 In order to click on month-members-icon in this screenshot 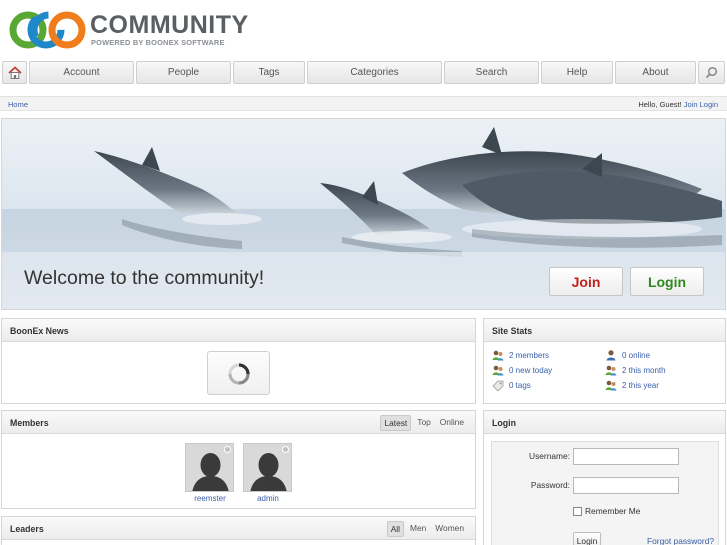, I will do `click(611, 370)`.